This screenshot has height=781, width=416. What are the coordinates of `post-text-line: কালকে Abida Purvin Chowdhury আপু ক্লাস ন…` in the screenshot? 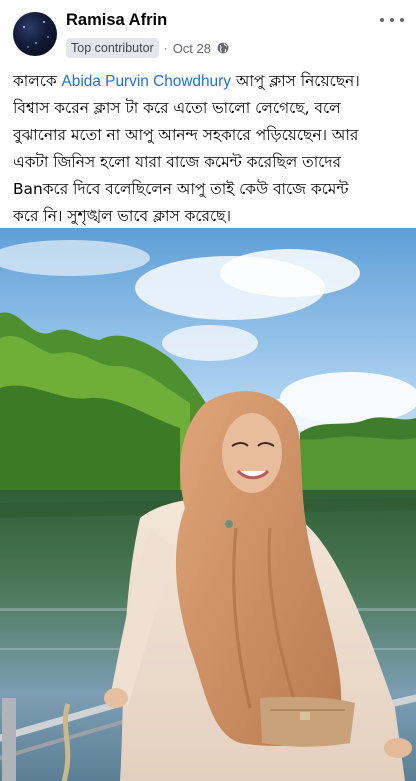 It's located at (186, 81).